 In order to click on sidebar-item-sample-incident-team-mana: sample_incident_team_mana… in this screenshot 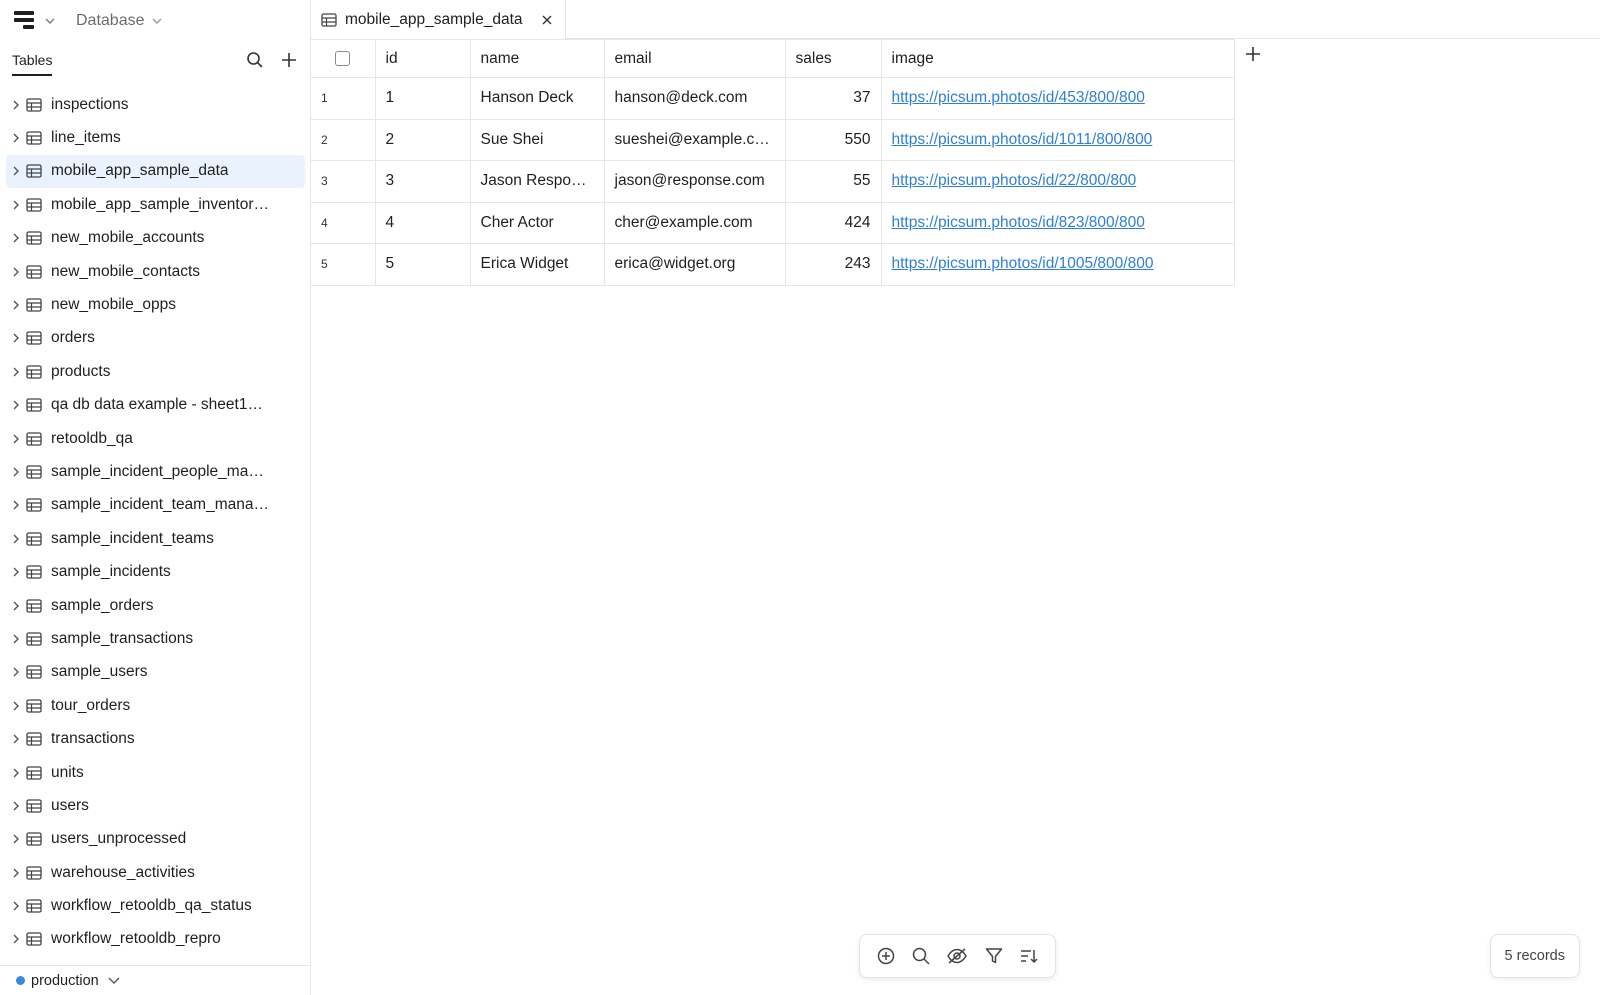, I will do `click(155, 505)`.